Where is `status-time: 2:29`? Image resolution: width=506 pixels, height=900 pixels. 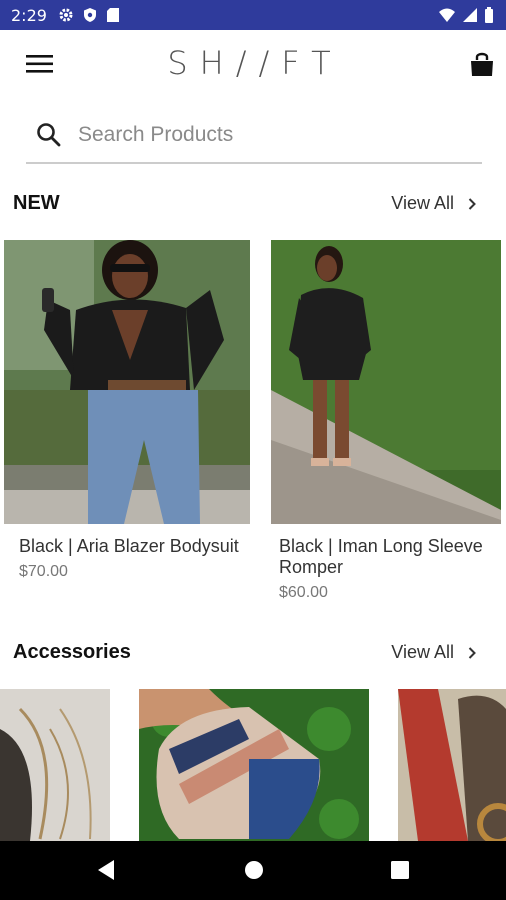
status-time: 2:29 is located at coordinates (29, 15).